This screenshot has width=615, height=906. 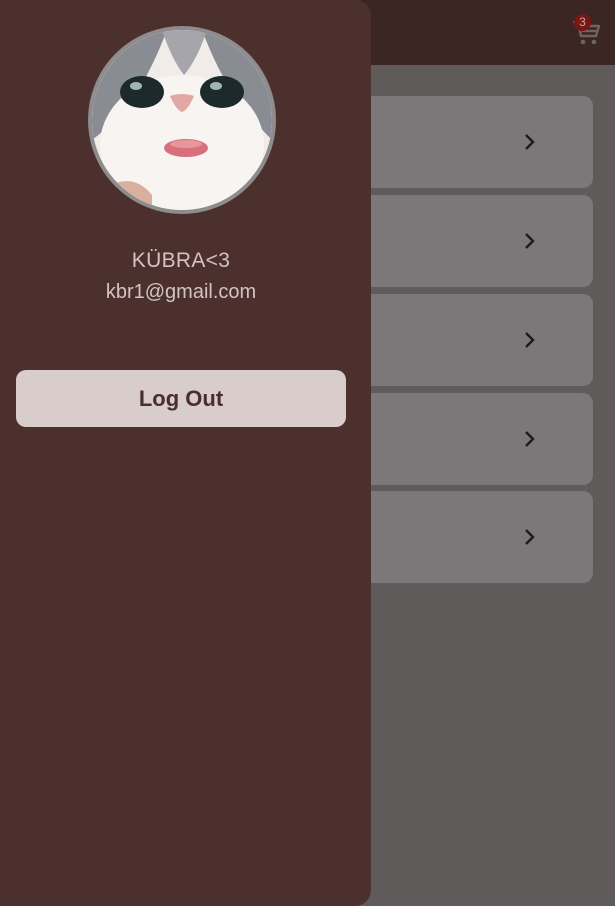 What do you see at coordinates (582, 22) in the screenshot?
I see `cart-badge: 3` at bounding box center [582, 22].